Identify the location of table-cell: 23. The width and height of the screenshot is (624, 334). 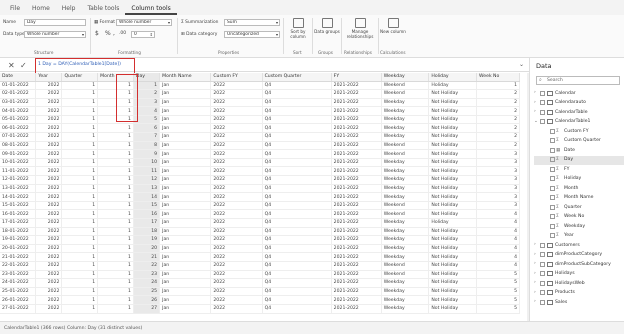
(147, 275).